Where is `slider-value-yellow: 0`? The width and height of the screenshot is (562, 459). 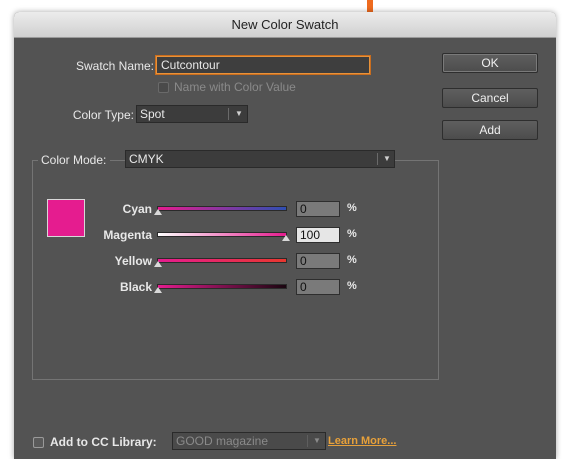 slider-value-yellow: 0 is located at coordinates (318, 261).